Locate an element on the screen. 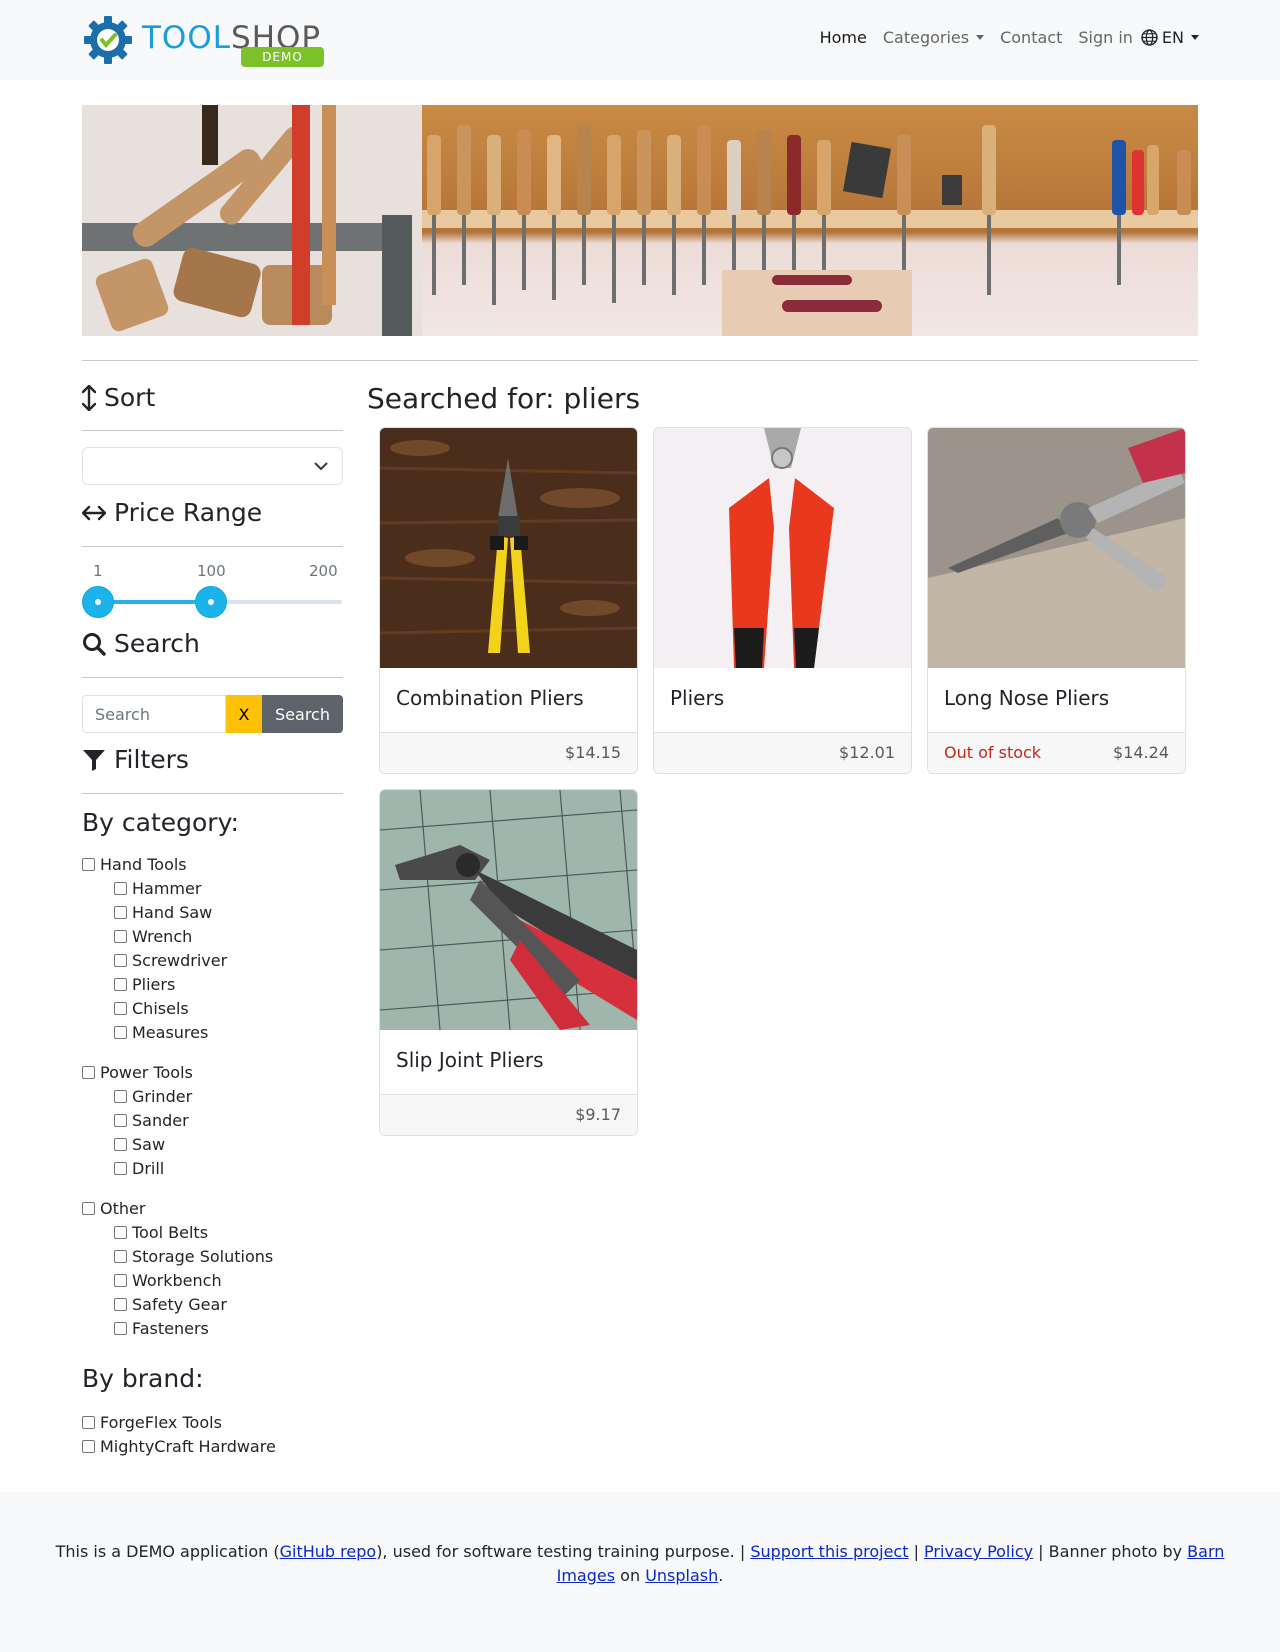 The width and height of the screenshot is (1280, 1652). search-input is located at coordinates (154, 714).